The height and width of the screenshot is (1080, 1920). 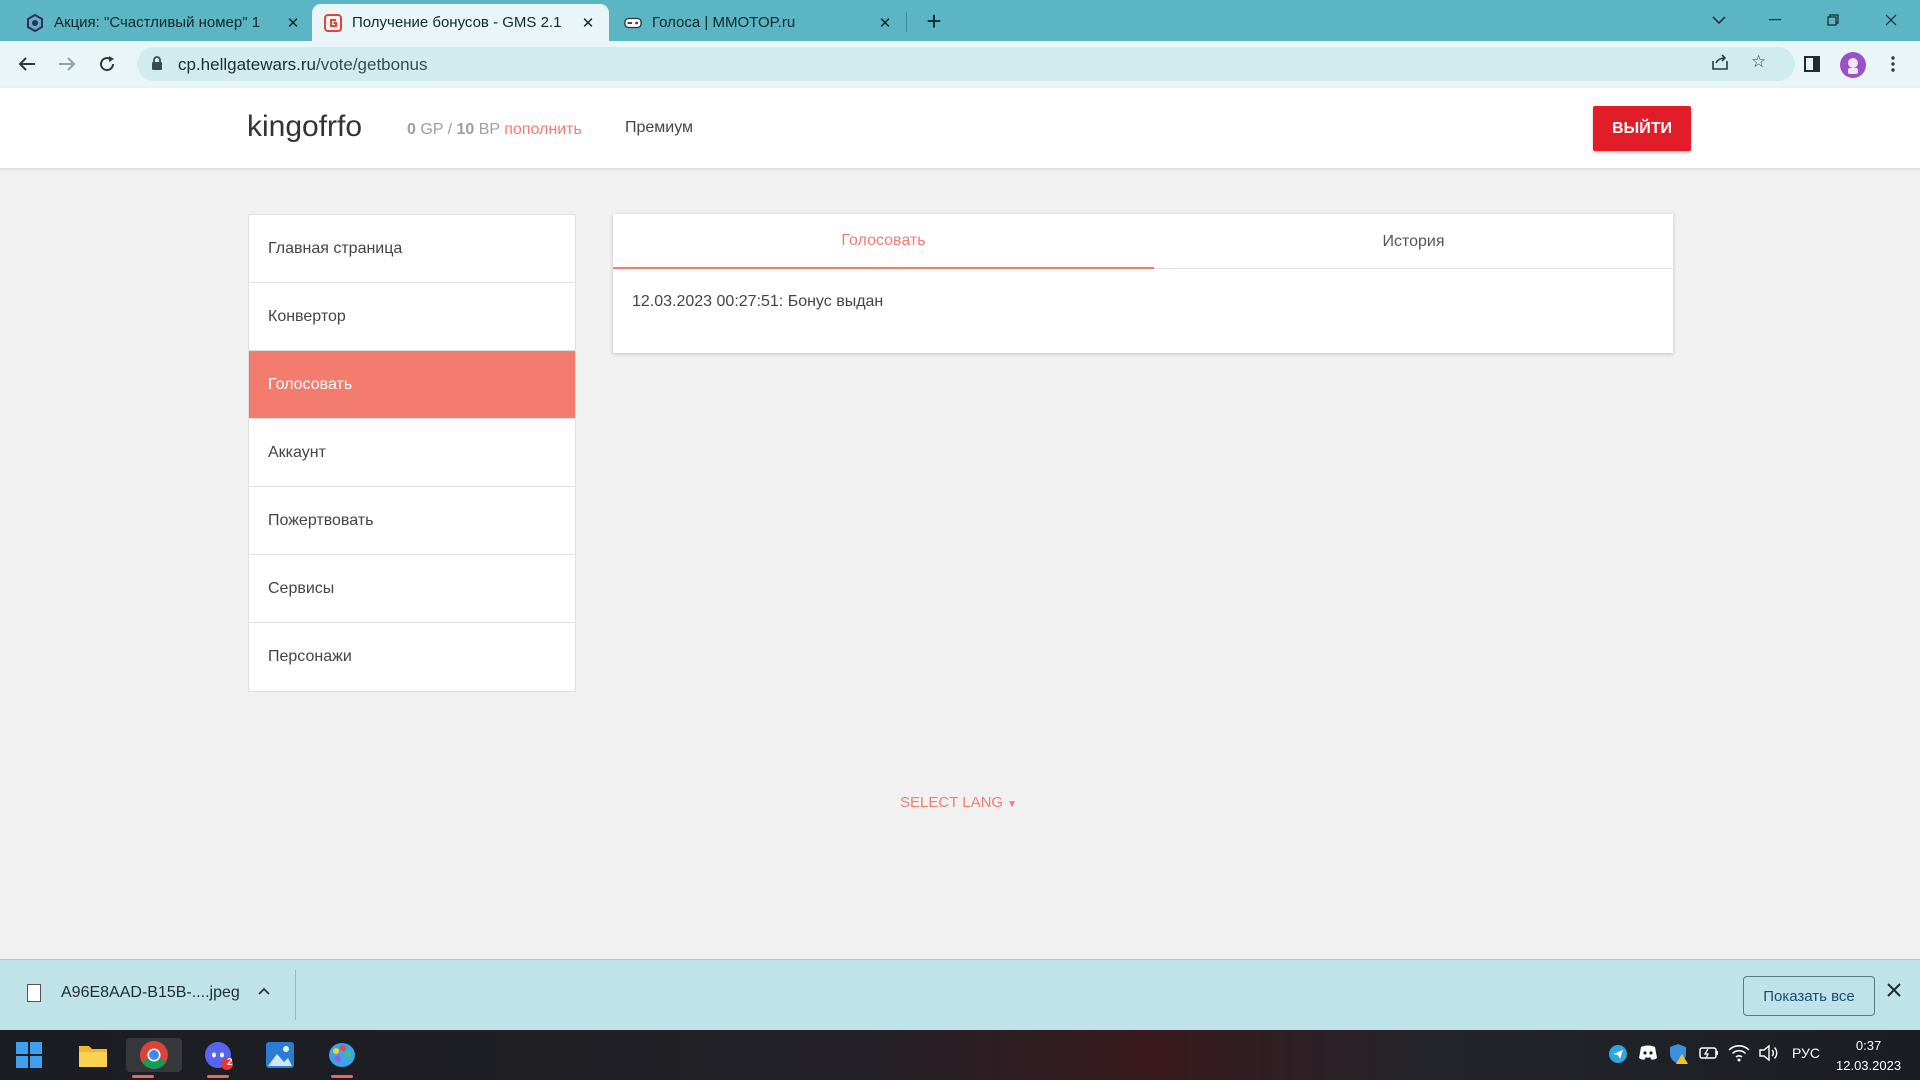 I want to click on photos-icon, so click(x=280, y=1055).